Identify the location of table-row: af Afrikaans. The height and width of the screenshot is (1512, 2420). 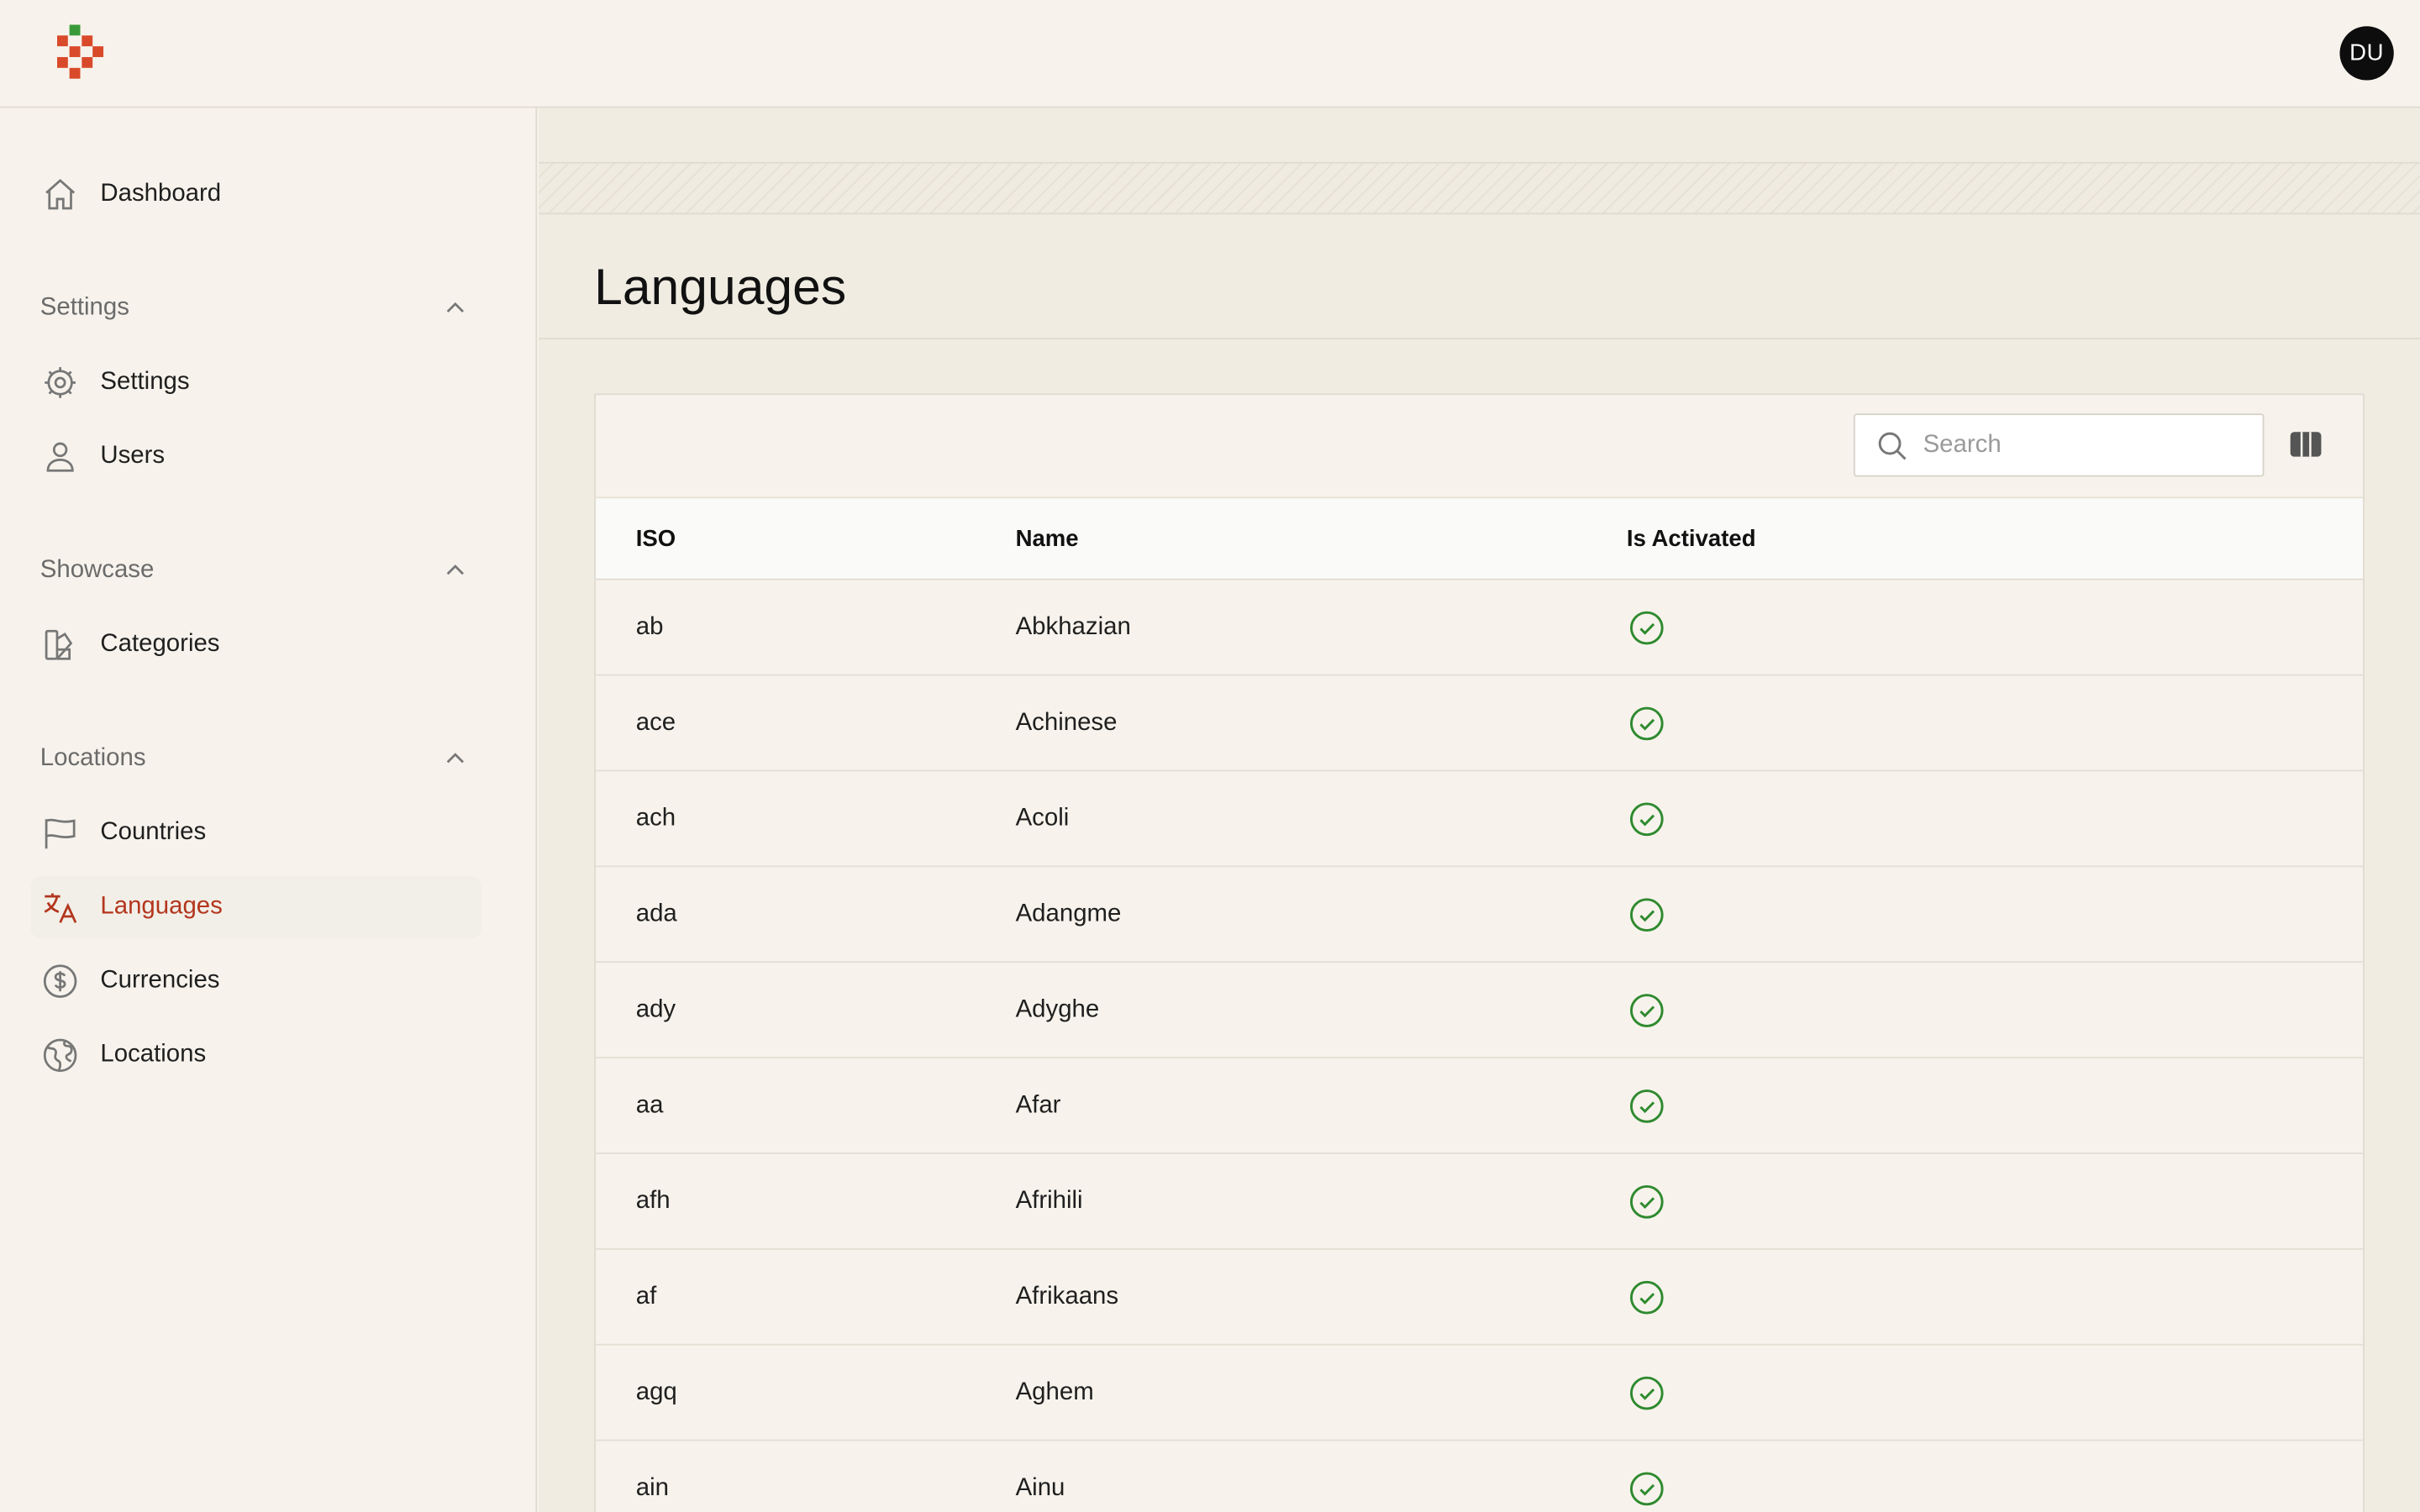
(1479, 1298).